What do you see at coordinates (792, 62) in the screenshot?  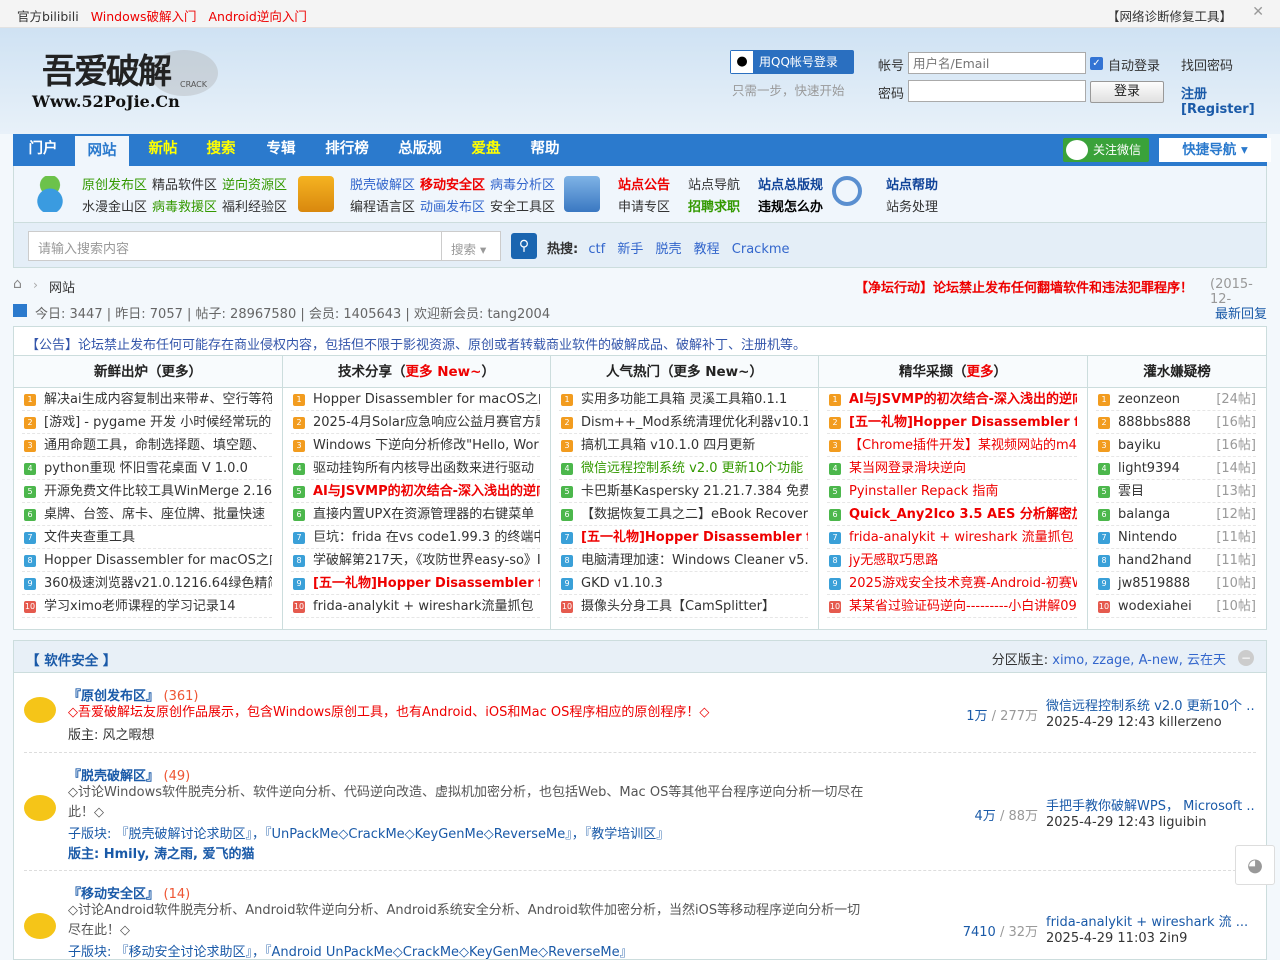 I see `qq-login-button: ● 用QQ帐号登录` at bounding box center [792, 62].